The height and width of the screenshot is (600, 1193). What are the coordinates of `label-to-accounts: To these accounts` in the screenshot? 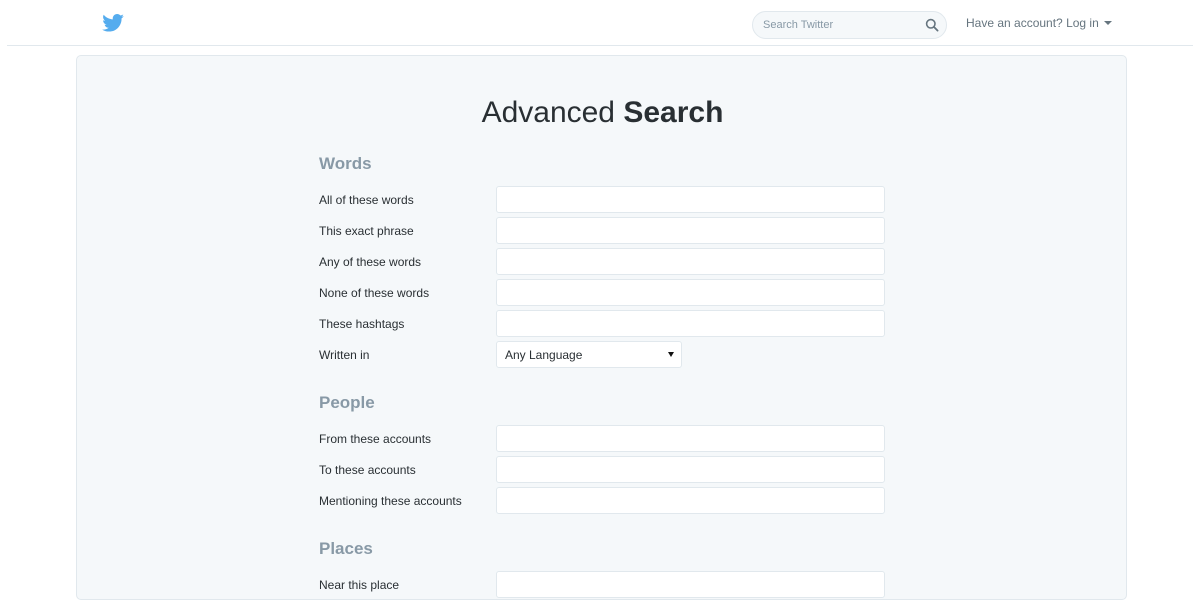 It's located at (367, 470).